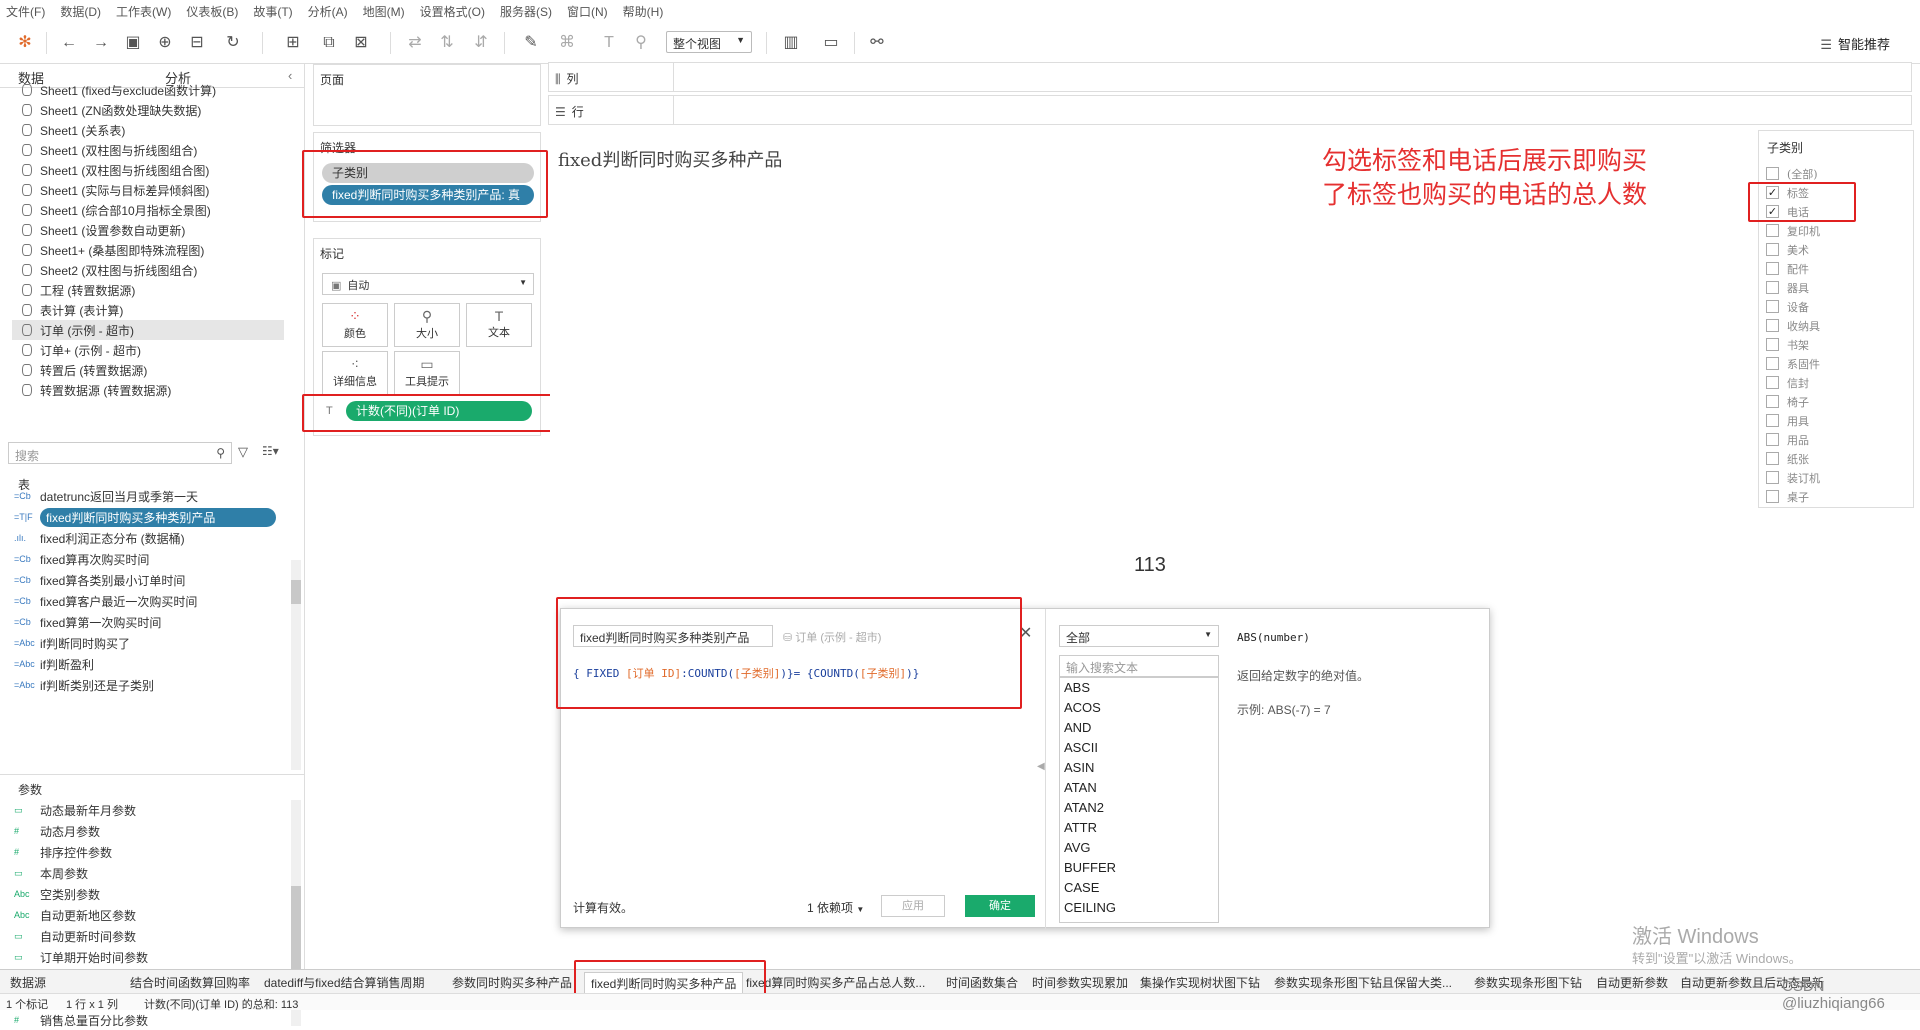  What do you see at coordinates (75, 936) in the screenshot?
I see `param-item: ▭ 自动更新时间参数` at bounding box center [75, 936].